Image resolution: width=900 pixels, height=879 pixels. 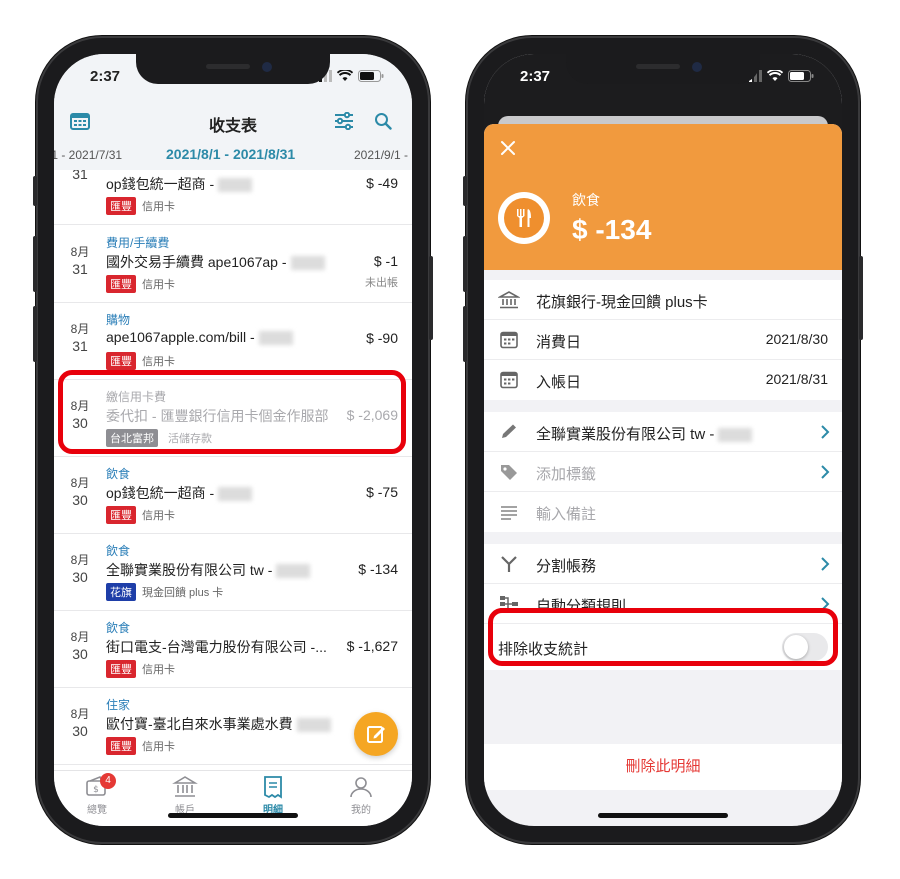 What do you see at coordinates (199, 337) in the screenshot?
I see `row-description: ape1067apple.com/bill -` at bounding box center [199, 337].